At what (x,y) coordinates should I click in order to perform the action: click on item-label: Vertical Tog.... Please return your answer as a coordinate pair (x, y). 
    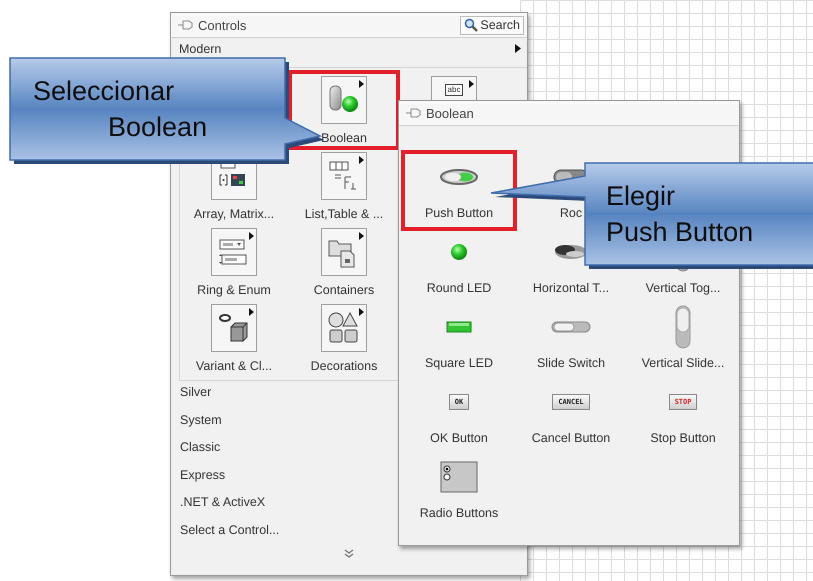
    Looking at the image, I should click on (683, 288).